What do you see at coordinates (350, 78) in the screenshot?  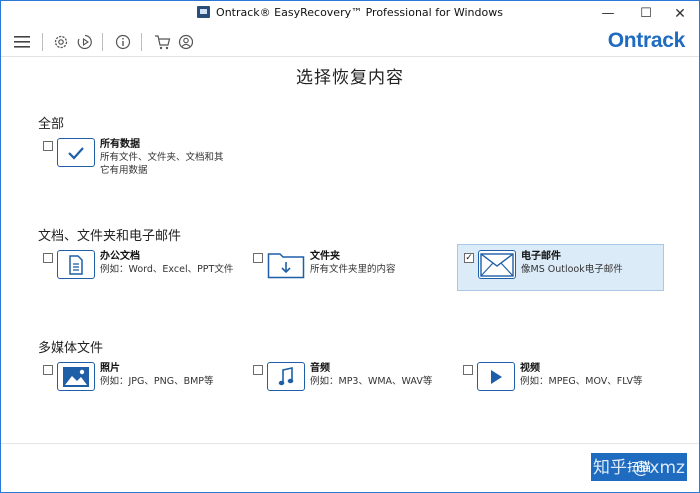 I see `page-title: 选择恢复内容` at bounding box center [350, 78].